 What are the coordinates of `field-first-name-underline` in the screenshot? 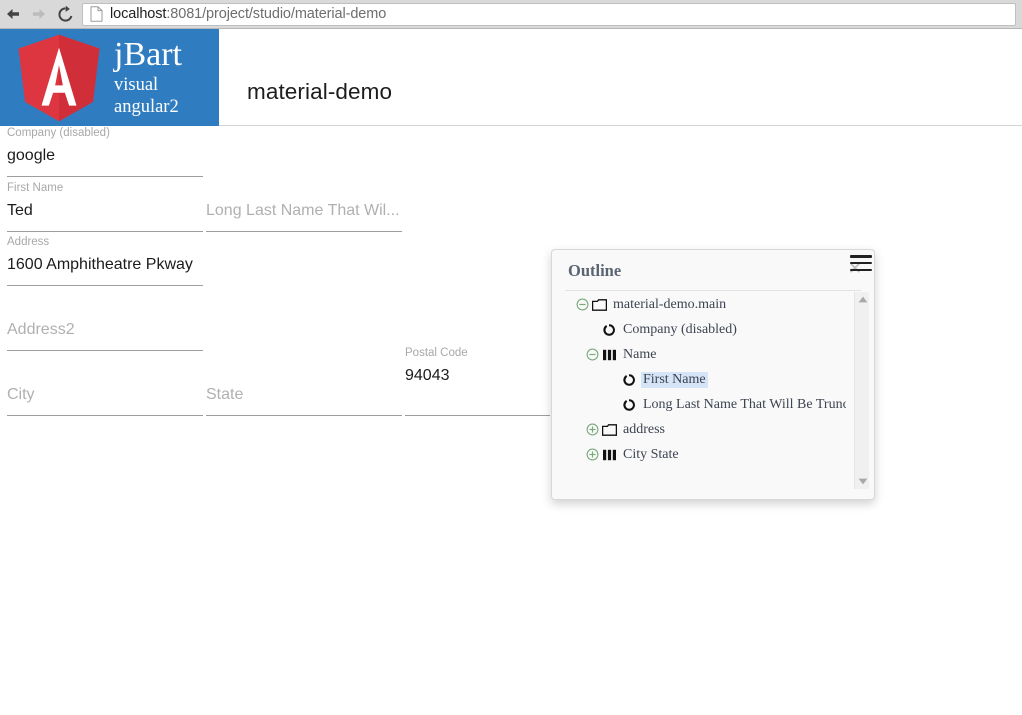 It's located at (105, 231).